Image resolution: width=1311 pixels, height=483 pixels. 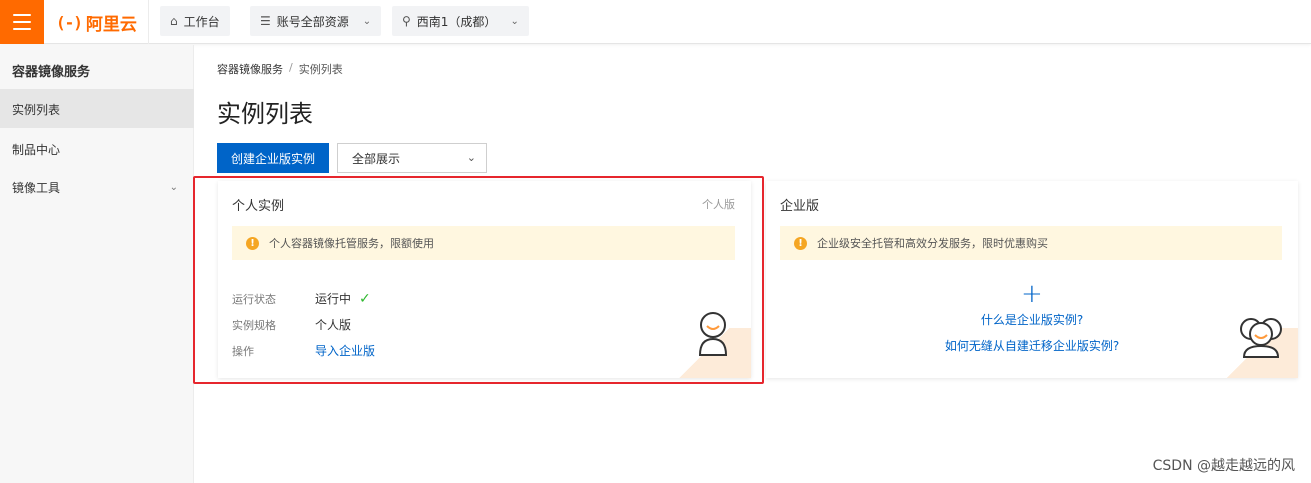 I want to click on region-dropdown: ⚲ 西南1（成都） ⌄, so click(x=460, y=21).